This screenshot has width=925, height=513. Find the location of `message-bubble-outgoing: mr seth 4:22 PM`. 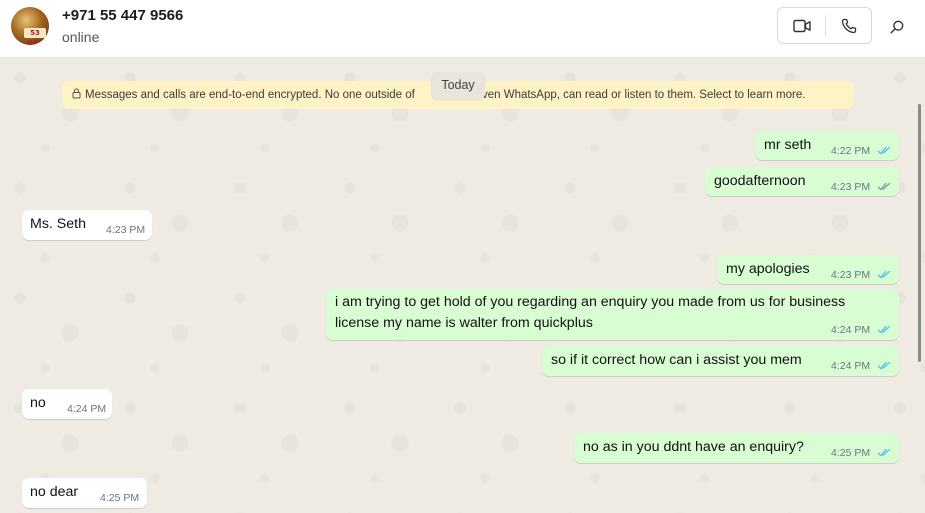

message-bubble-outgoing: mr seth 4:22 PM is located at coordinates (827, 145).